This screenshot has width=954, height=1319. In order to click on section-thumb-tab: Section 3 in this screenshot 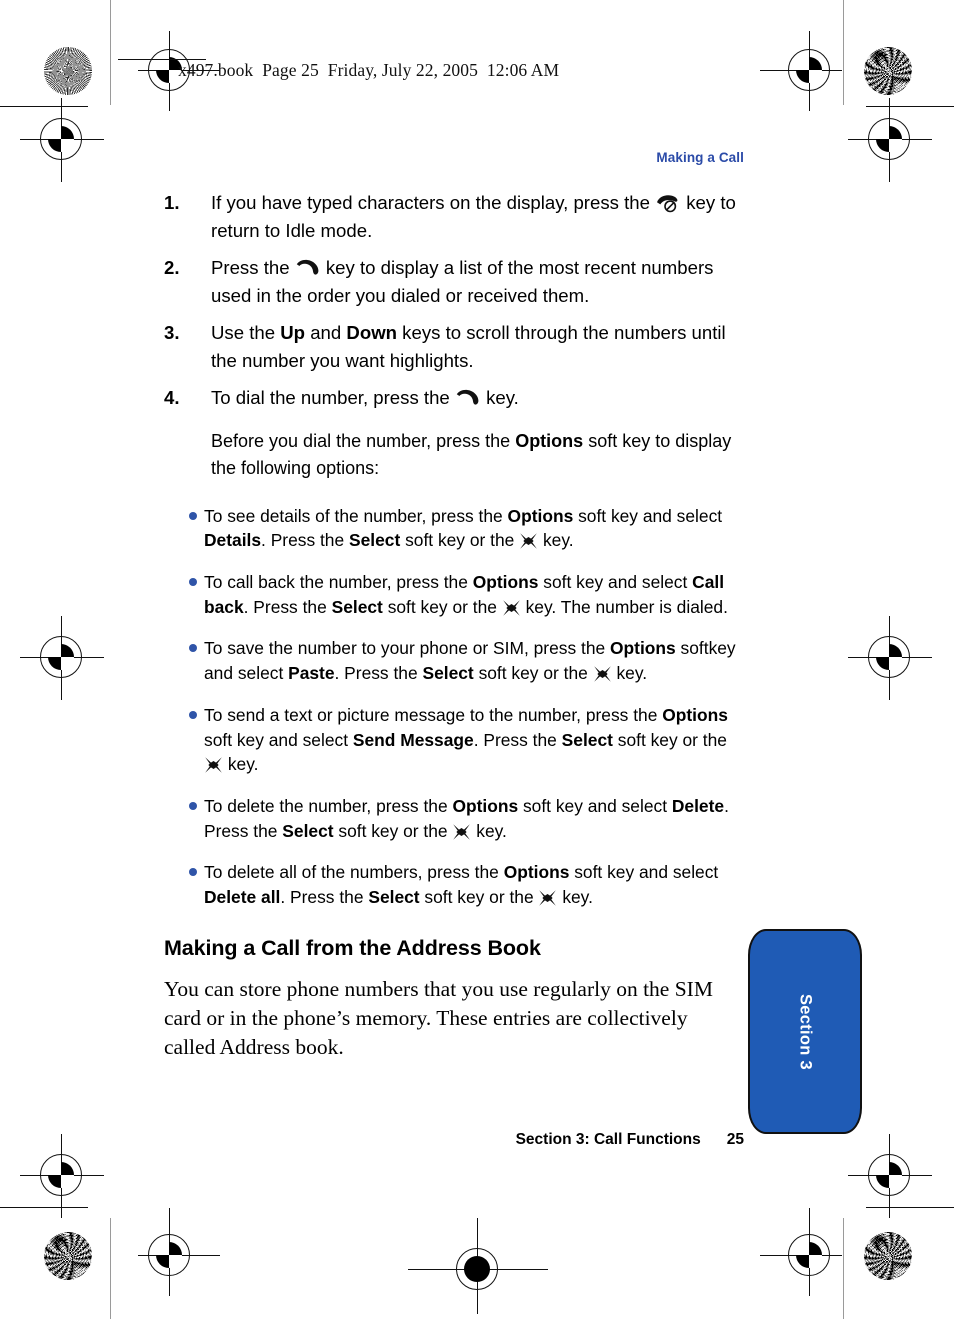, I will do `click(805, 1031)`.